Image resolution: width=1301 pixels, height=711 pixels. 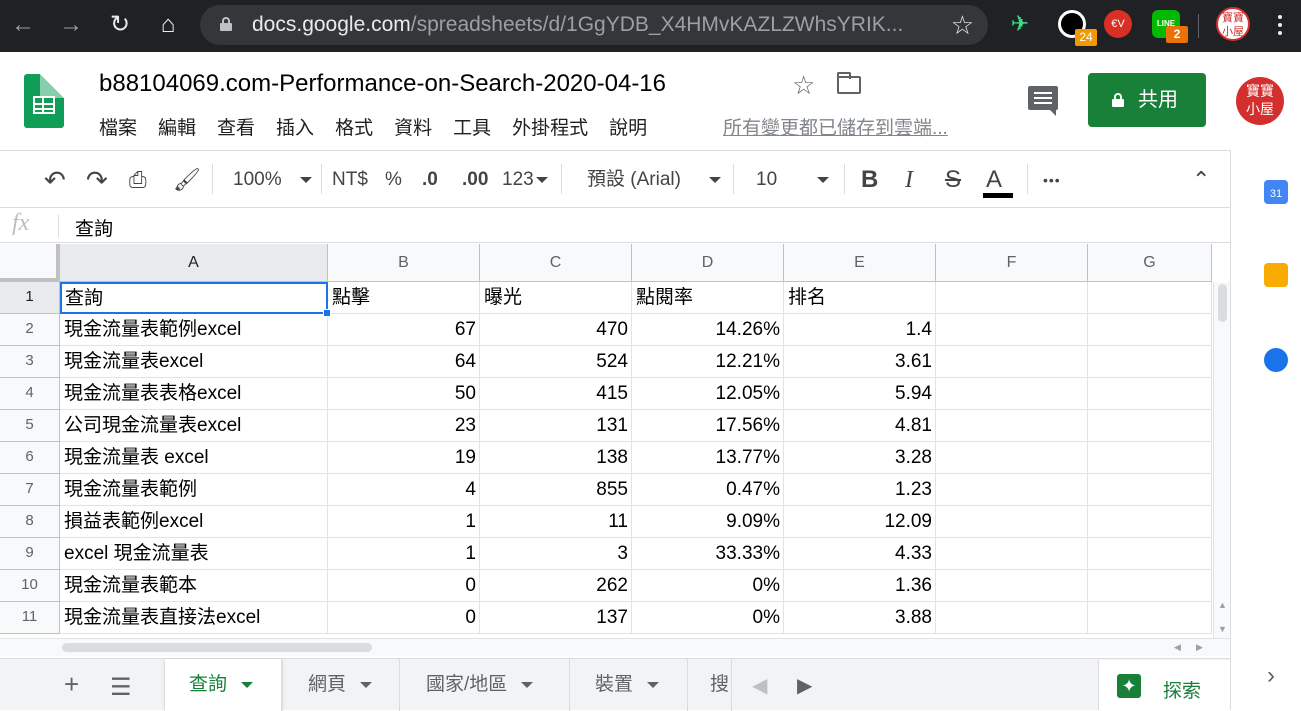 I want to click on collapse-toolbar-icon: ⌃, so click(x=1201, y=180).